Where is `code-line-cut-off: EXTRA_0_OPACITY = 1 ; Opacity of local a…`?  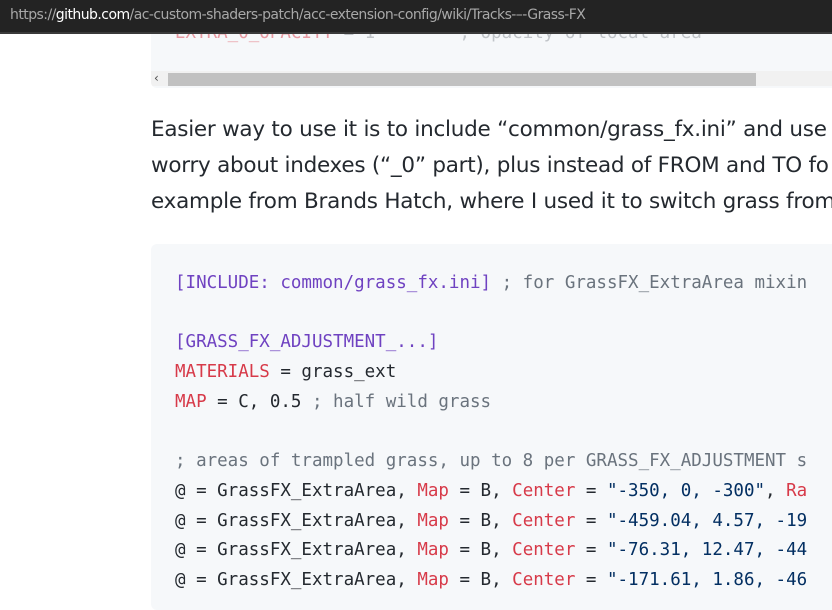
code-line-cut-off: EXTRA_0_OPACITY = 1 ; Opacity of local a… is located at coordinates (438, 39).